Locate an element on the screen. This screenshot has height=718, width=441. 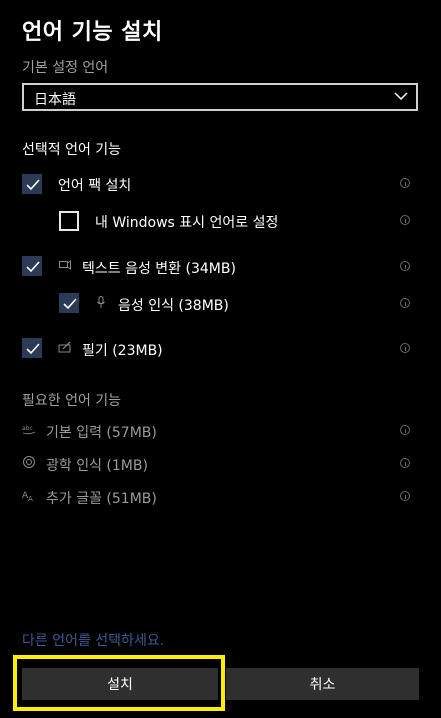
language-pack-checkbox is located at coordinates (32, 184).